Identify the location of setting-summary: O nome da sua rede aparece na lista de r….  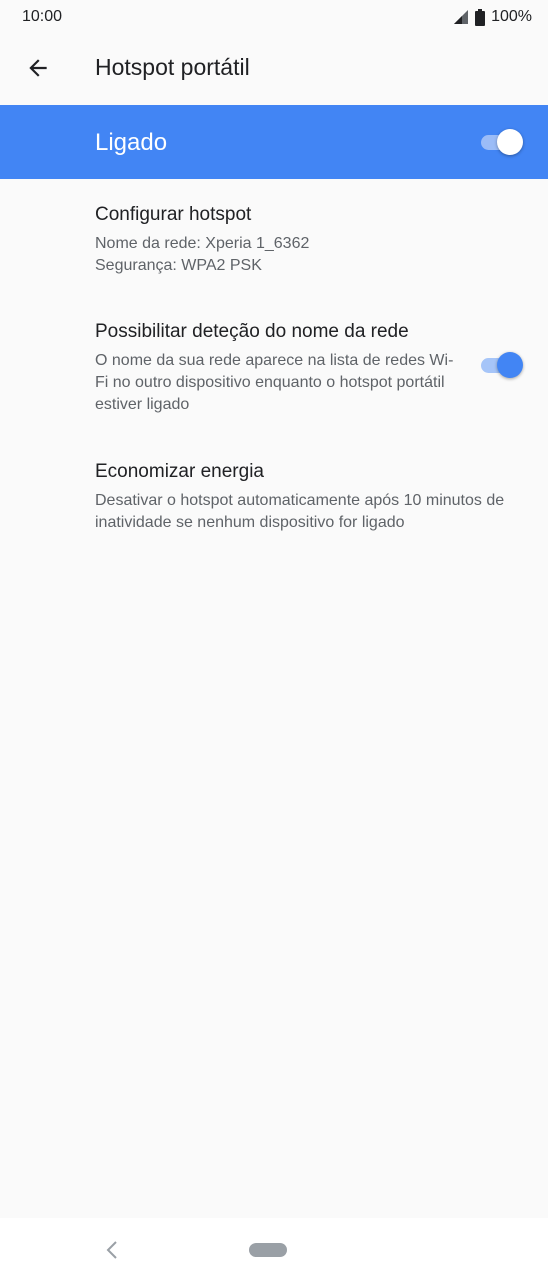
(274, 382).